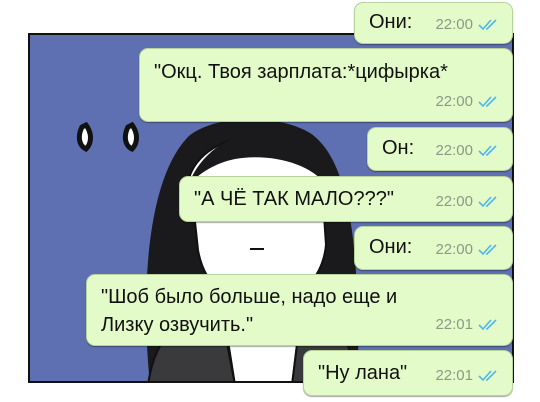  Describe the element at coordinates (294, 199) in the screenshot. I see `message-text: "А ЧЁ ТАК МАЛО???"` at that location.